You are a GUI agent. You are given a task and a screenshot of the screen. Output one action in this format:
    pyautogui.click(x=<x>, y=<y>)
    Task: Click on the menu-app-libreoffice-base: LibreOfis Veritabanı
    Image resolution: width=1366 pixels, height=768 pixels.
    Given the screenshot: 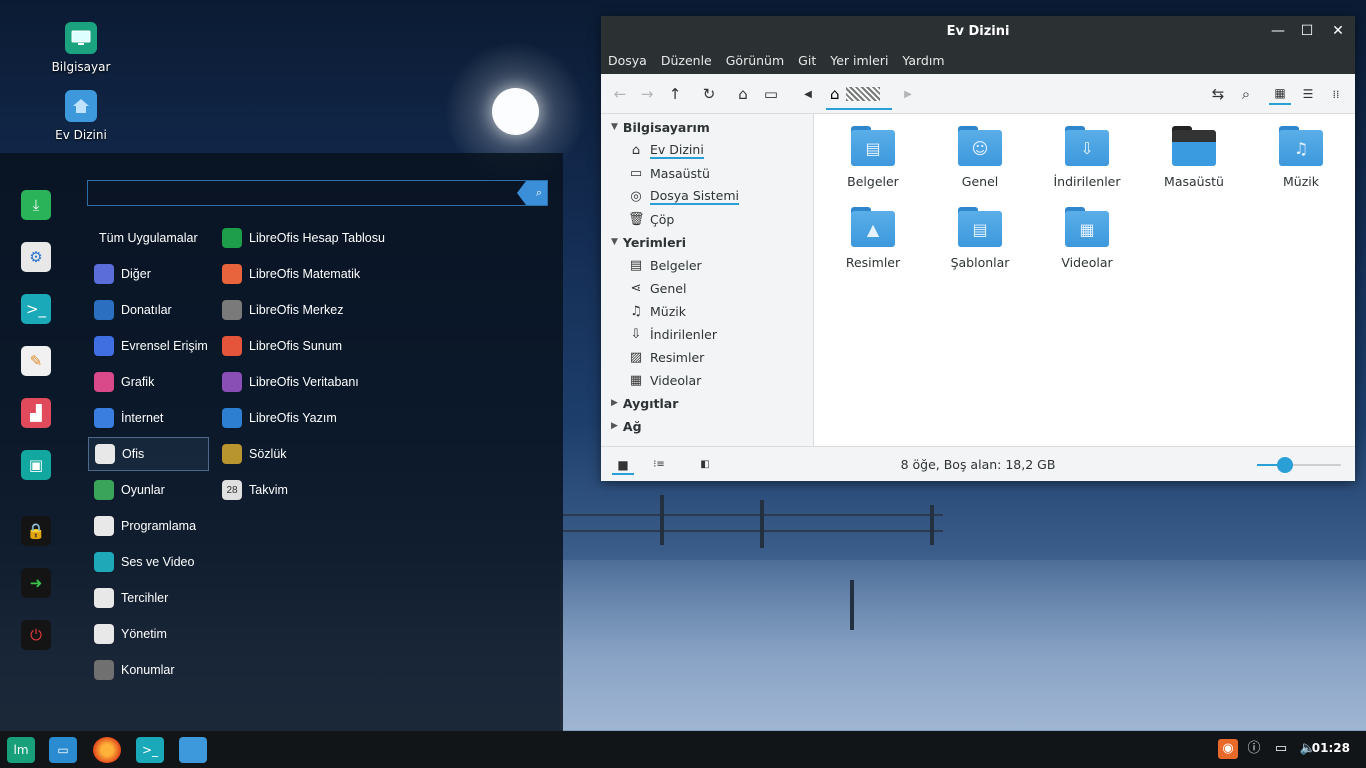 What is the action you would take?
    pyautogui.click(x=317, y=382)
    